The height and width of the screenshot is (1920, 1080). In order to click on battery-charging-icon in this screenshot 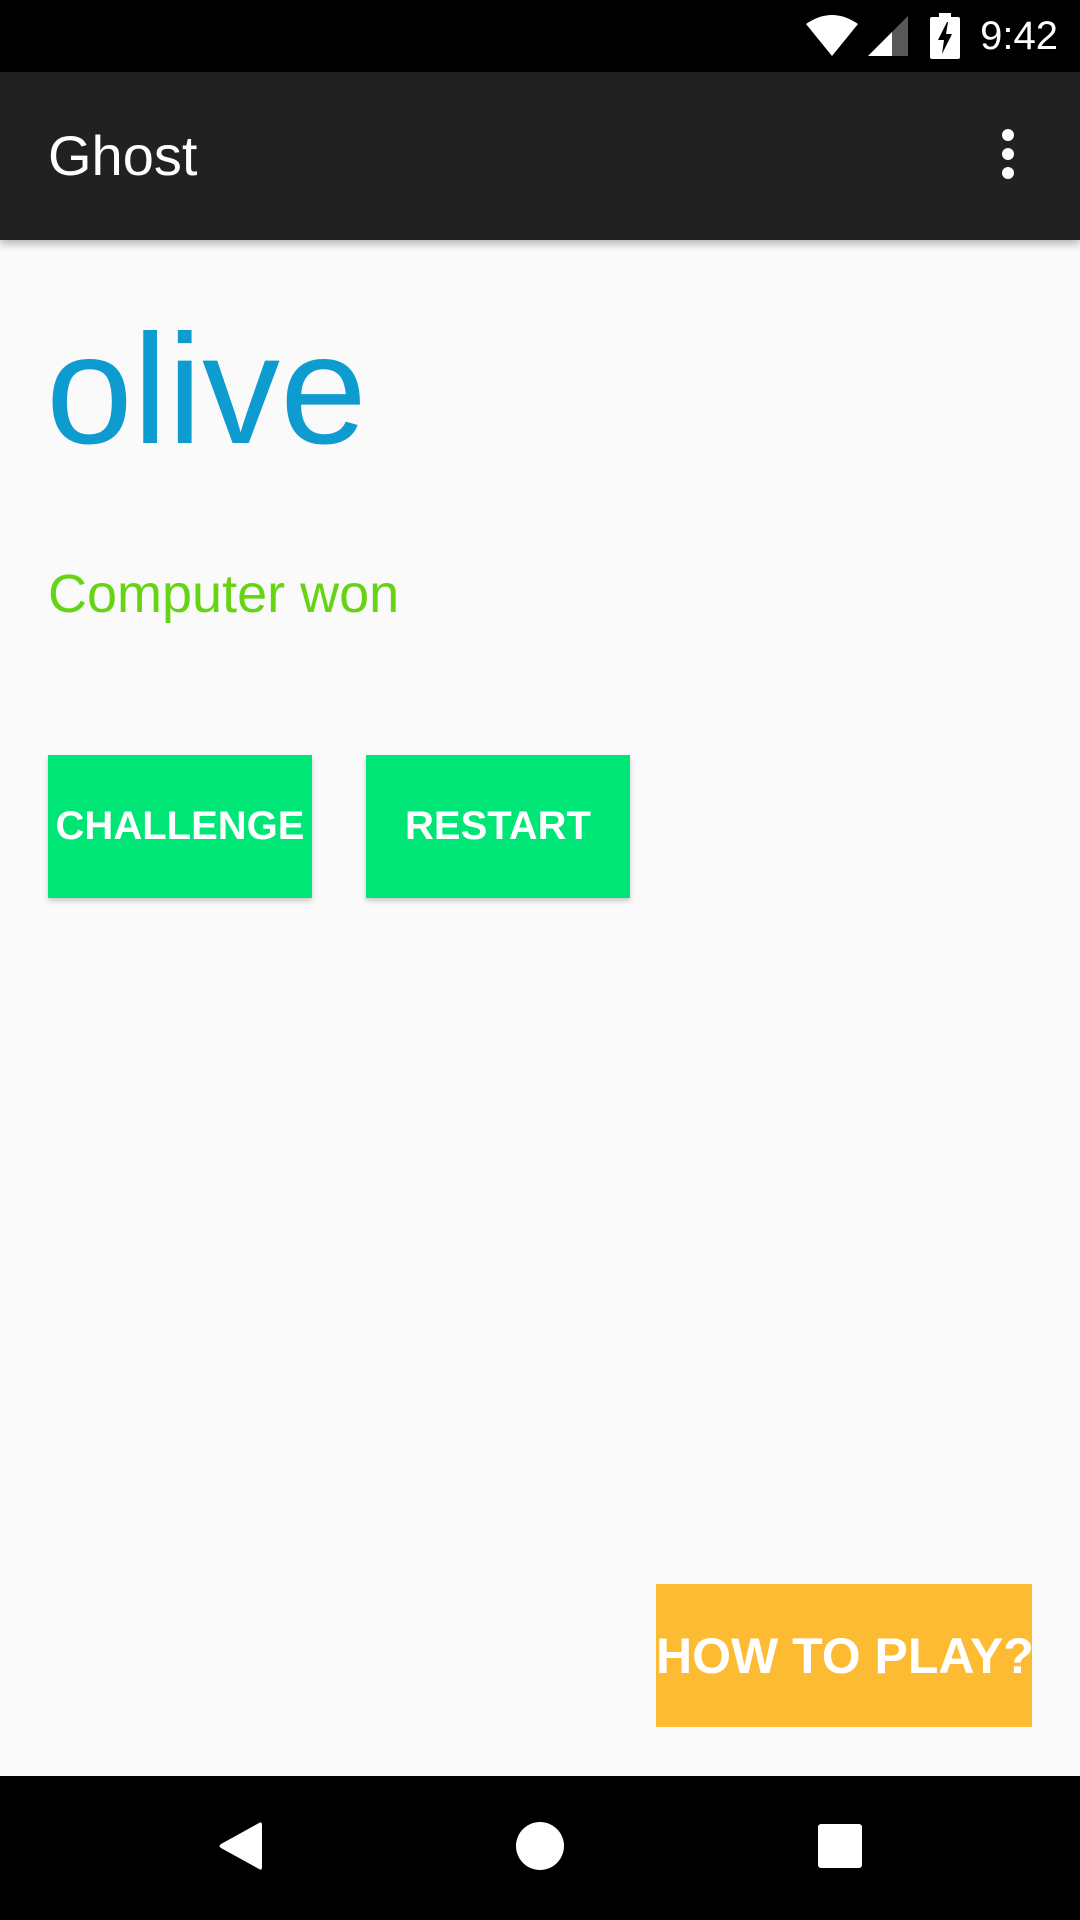, I will do `click(945, 36)`.